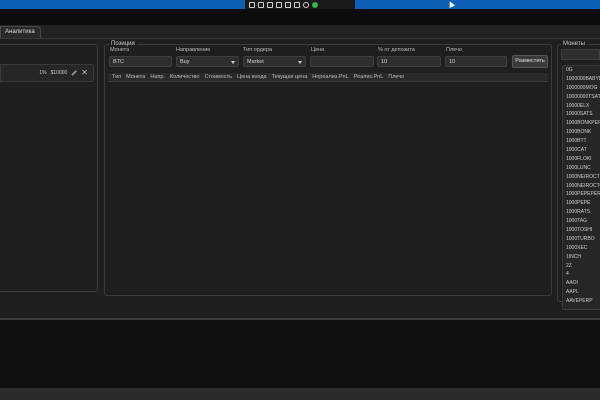  What do you see at coordinates (581, 283) in the screenshot?
I see `list-item: AAOI` at bounding box center [581, 283].